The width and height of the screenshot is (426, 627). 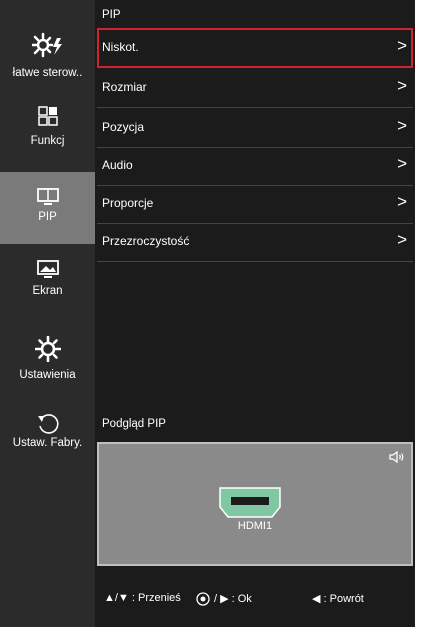 I want to click on menu-item-niskot: Niskot. >, so click(x=255, y=48).